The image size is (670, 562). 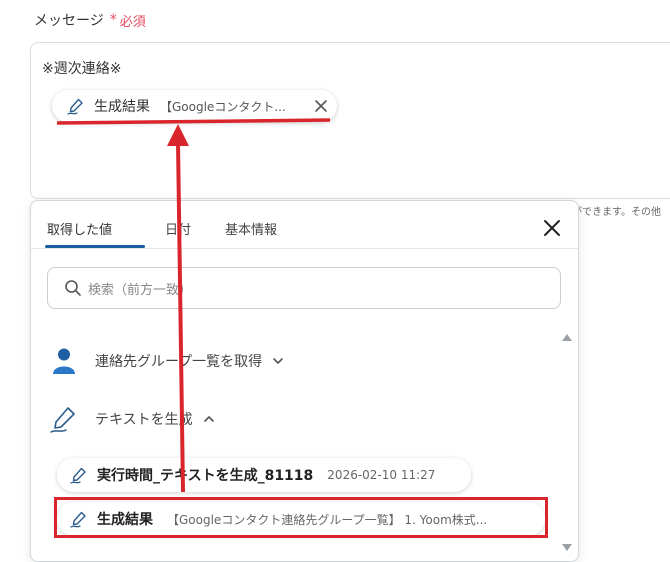 I want to click on active-tab-indicator, so click(x=95, y=246).